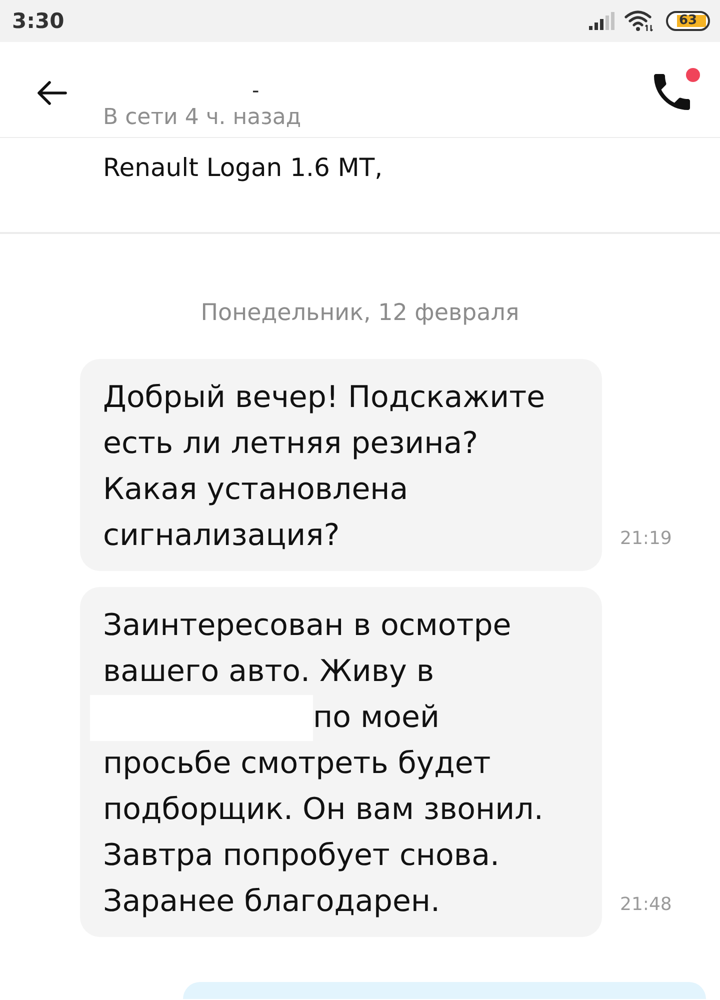 The height and width of the screenshot is (1000, 720). I want to click on contact-name: -, so click(256, 90).